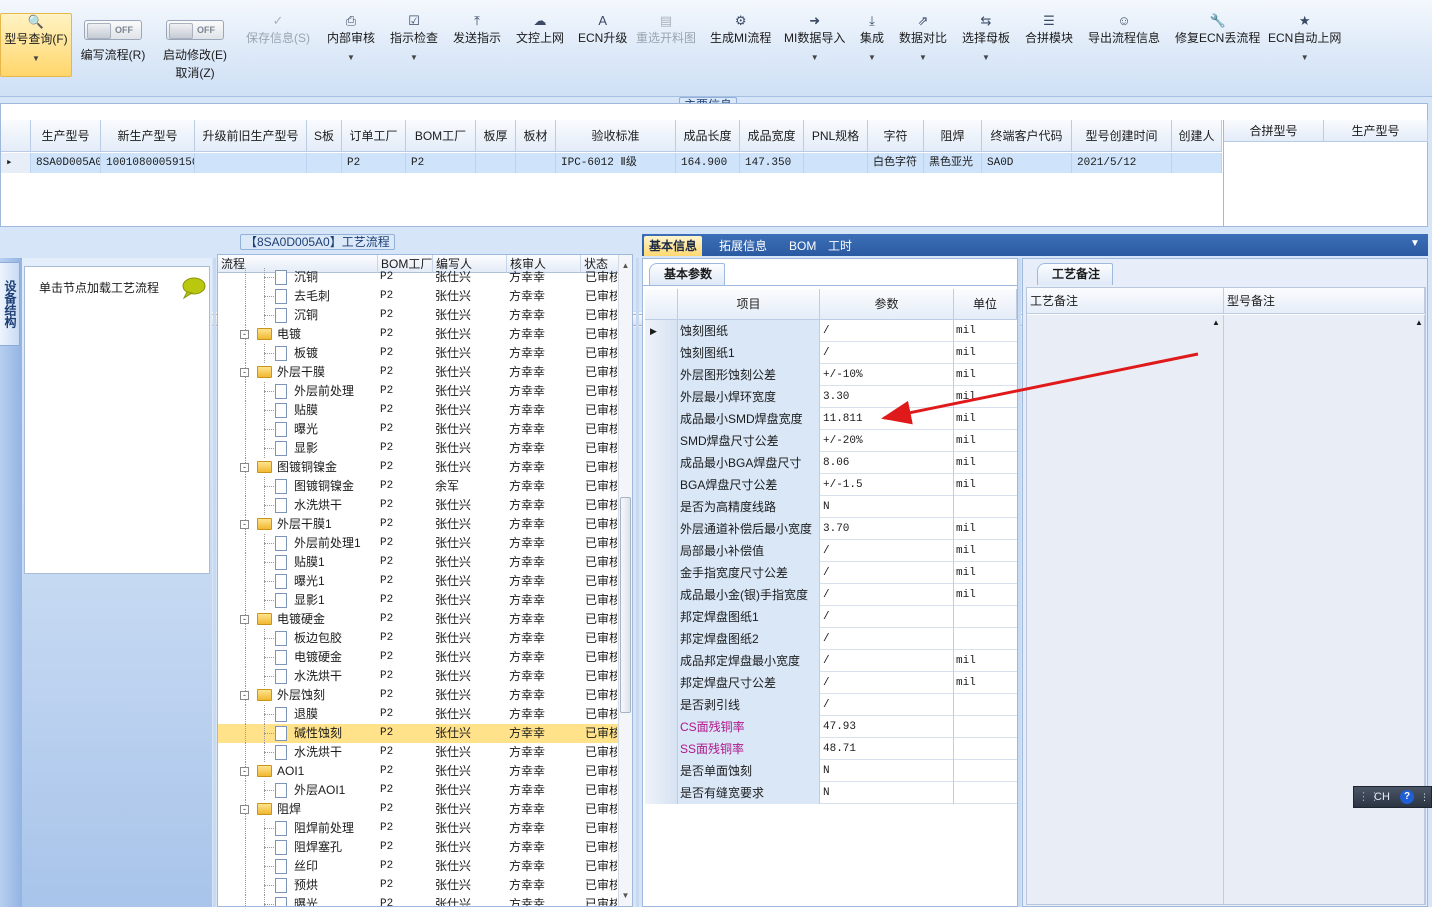 This screenshot has height=907, width=1432. Describe the element at coordinates (836, 163) in the screenshot. I see `cell-pnl` at that location.